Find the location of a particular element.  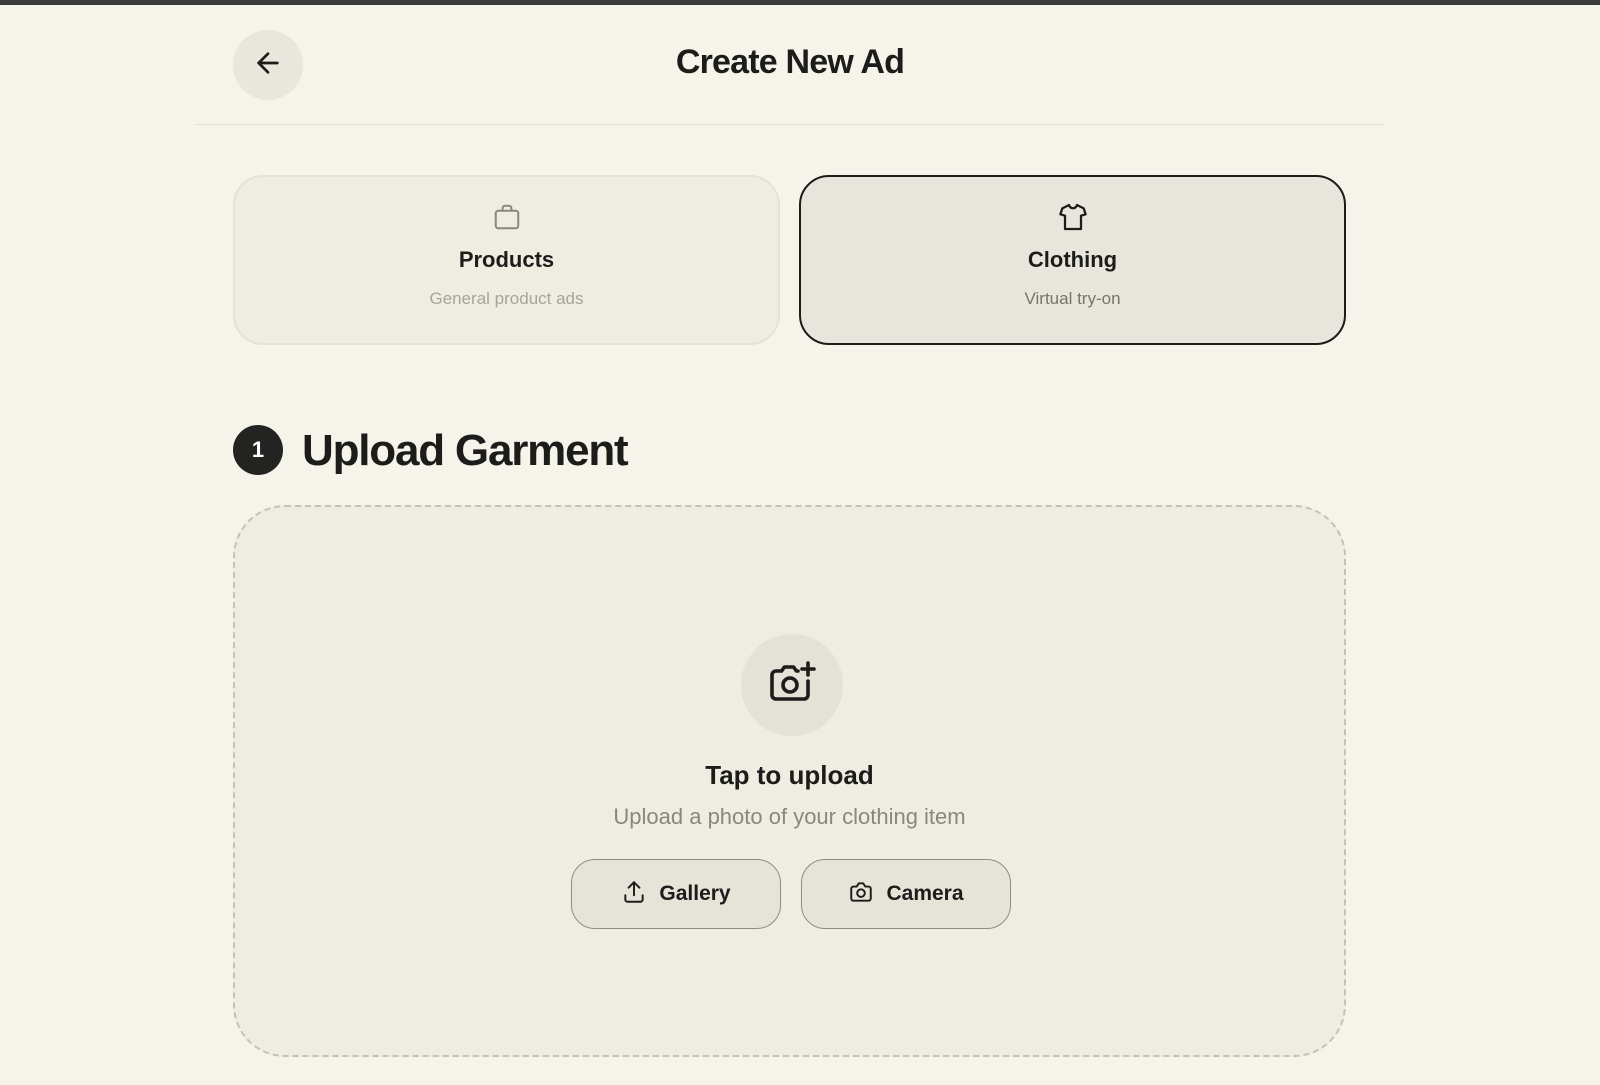

camera-button: Camera is located at coordinates (906, 894).